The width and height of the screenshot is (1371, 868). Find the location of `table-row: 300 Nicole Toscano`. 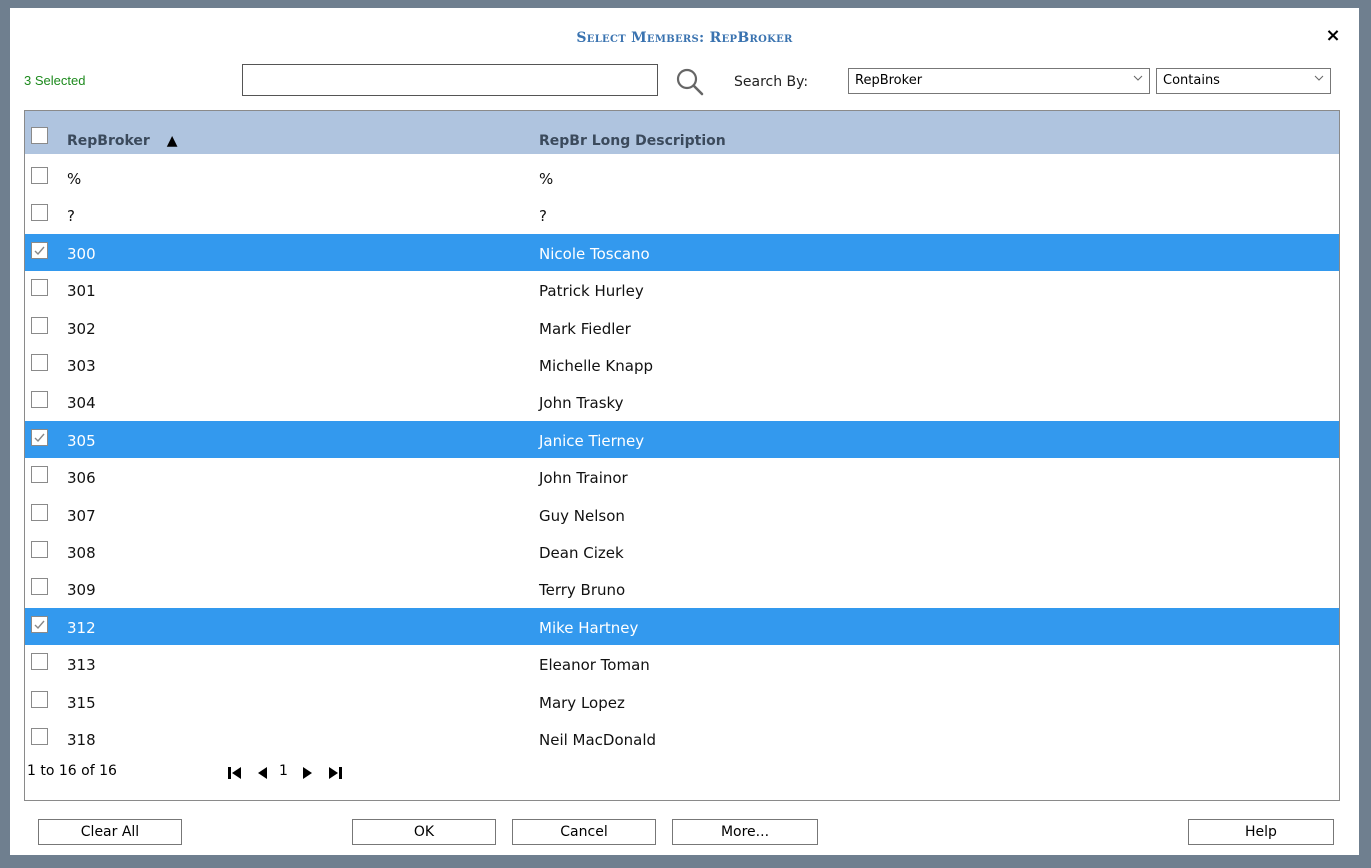

table-row: 300 Nicole Toscano is located at coordinates (682, 252).